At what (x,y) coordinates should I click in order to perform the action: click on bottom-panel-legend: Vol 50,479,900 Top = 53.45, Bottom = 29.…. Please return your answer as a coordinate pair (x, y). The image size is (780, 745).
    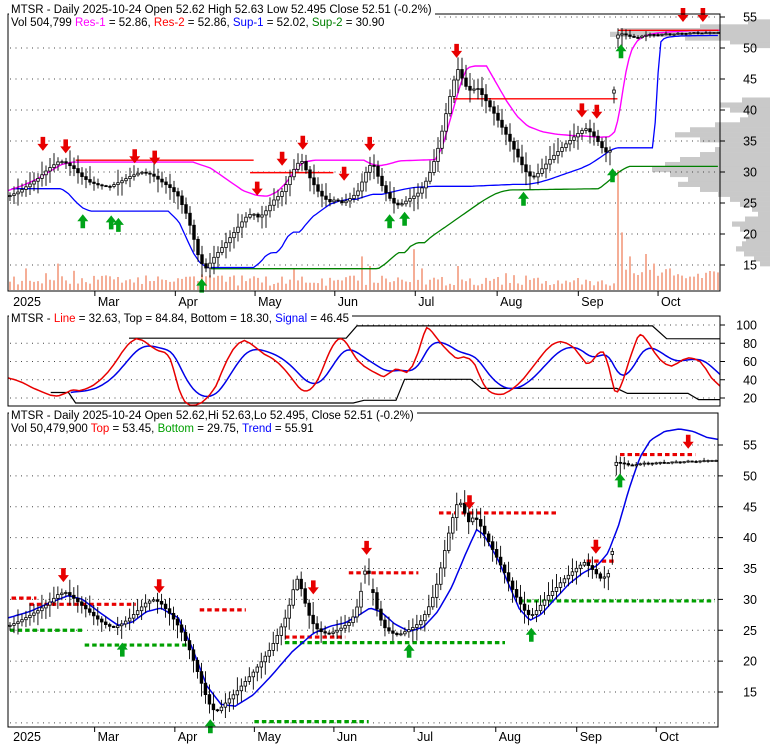
    Looking at the image, I should click on (212, 429).